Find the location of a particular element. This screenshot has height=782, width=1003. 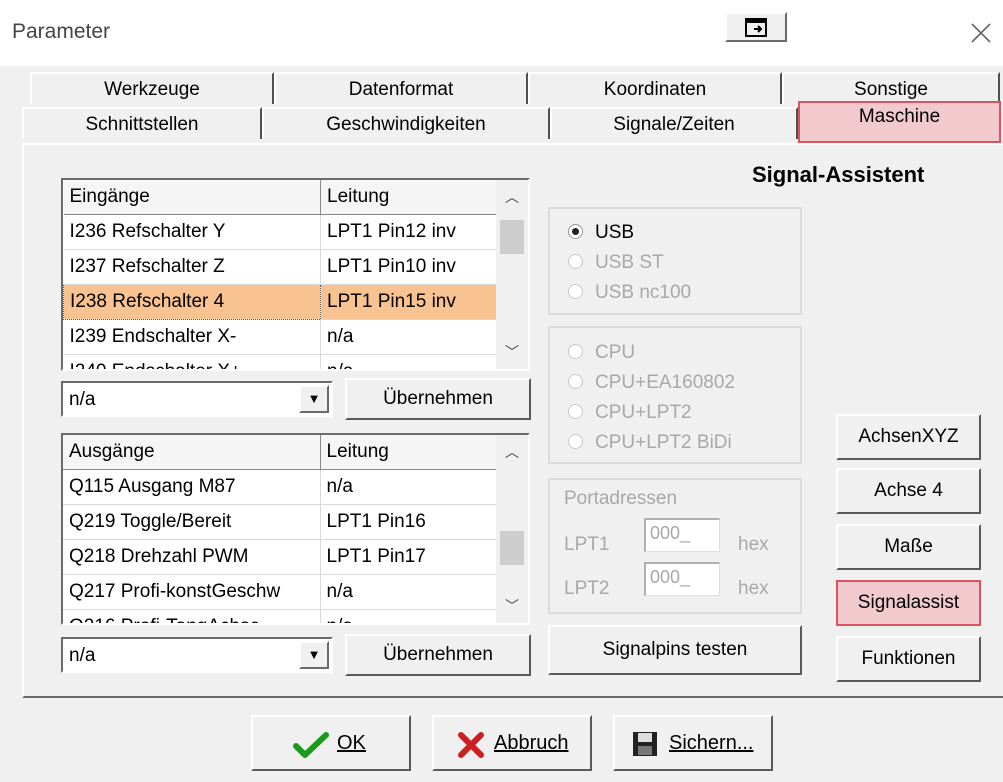

output-name-cell: Q115 Ausgang M87 is located at coordinates (192, 487).